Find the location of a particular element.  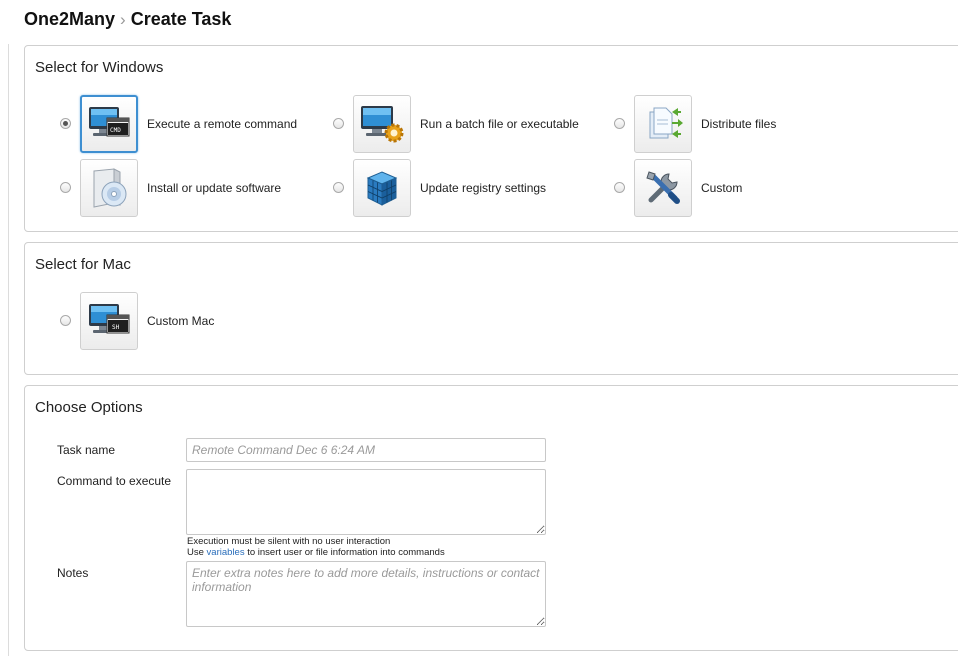

option-install-software: Install or update software is located at coordinates (190, 189).